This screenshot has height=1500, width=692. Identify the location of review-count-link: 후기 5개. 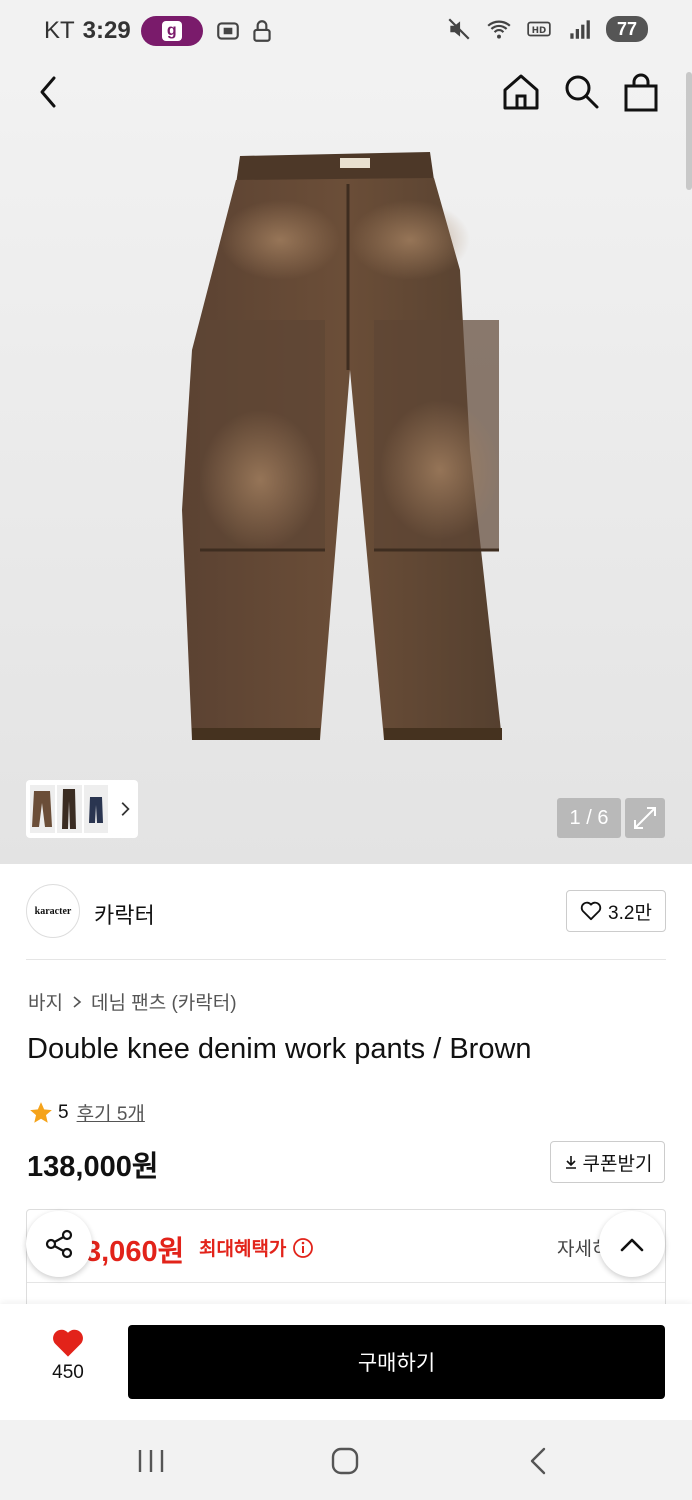
(111, 1112).